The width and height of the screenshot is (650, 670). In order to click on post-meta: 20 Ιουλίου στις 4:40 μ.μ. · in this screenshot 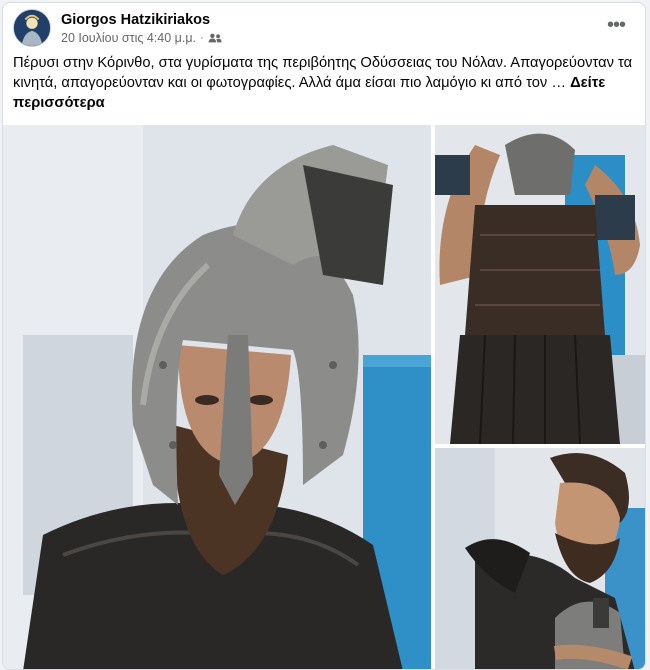, I will do `click(141, 38)`.